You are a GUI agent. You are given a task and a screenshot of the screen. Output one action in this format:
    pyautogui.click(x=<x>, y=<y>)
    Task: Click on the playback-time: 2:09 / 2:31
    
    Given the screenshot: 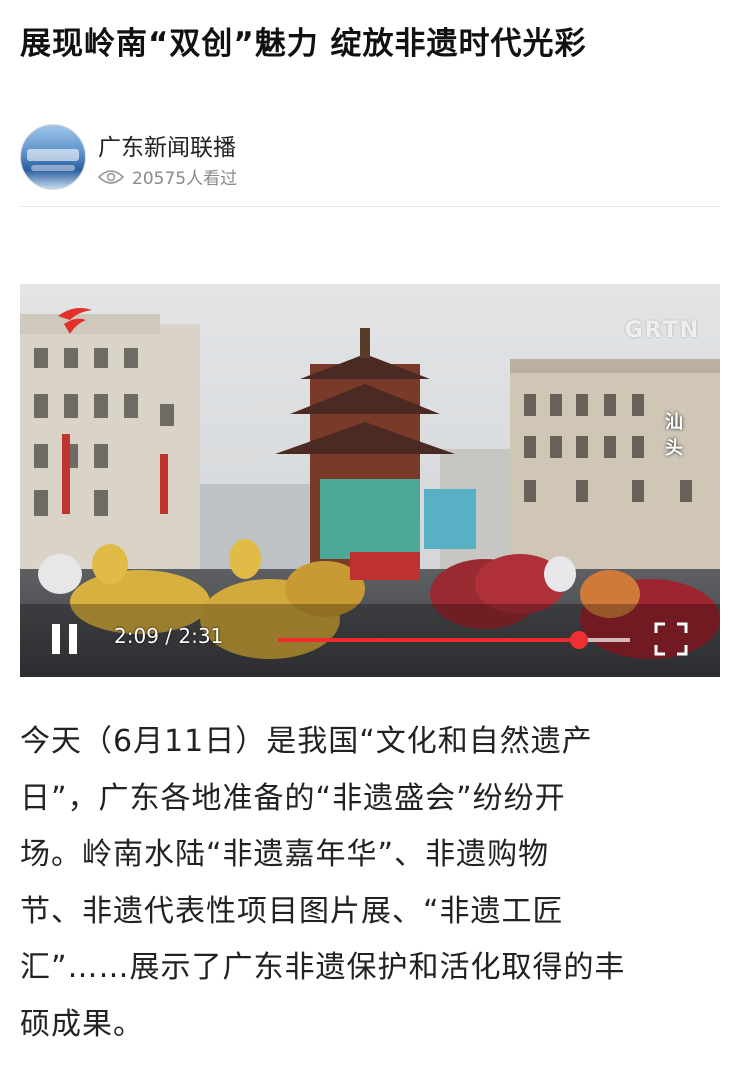 What is the action you would take?
    pyautogui.click(x=169, y=636)
    